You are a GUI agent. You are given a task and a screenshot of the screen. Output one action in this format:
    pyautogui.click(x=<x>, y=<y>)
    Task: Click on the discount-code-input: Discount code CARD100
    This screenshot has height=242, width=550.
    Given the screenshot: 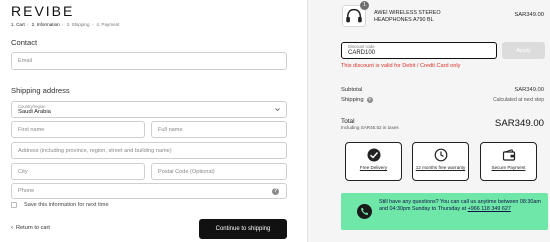 What is the action you would take?
    pyautogui.click(x=419, y=50)
    